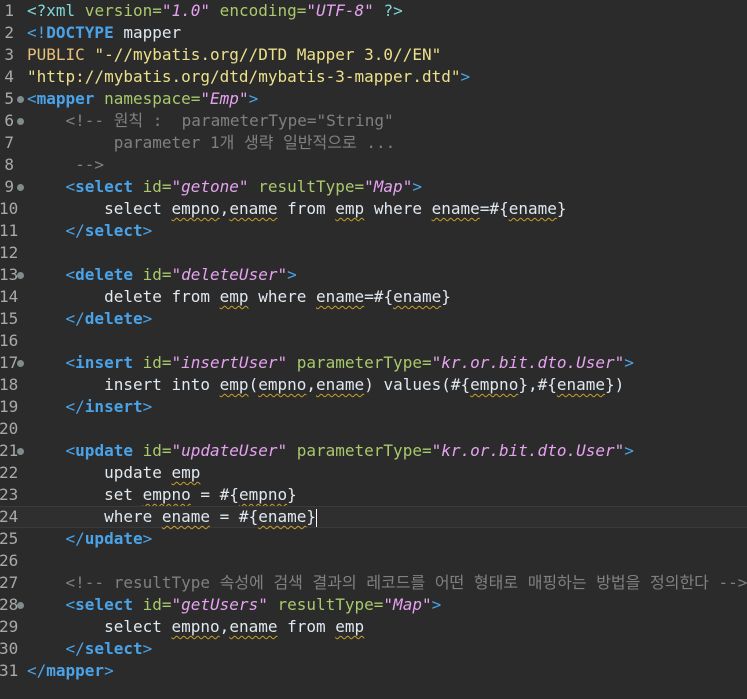 Image resolution: width=747 pixels, height=699 pixels. What do you see at coordinates (9, 428) in the screenshot?
I see `line-number: 20` at bounding box center [9, 428].